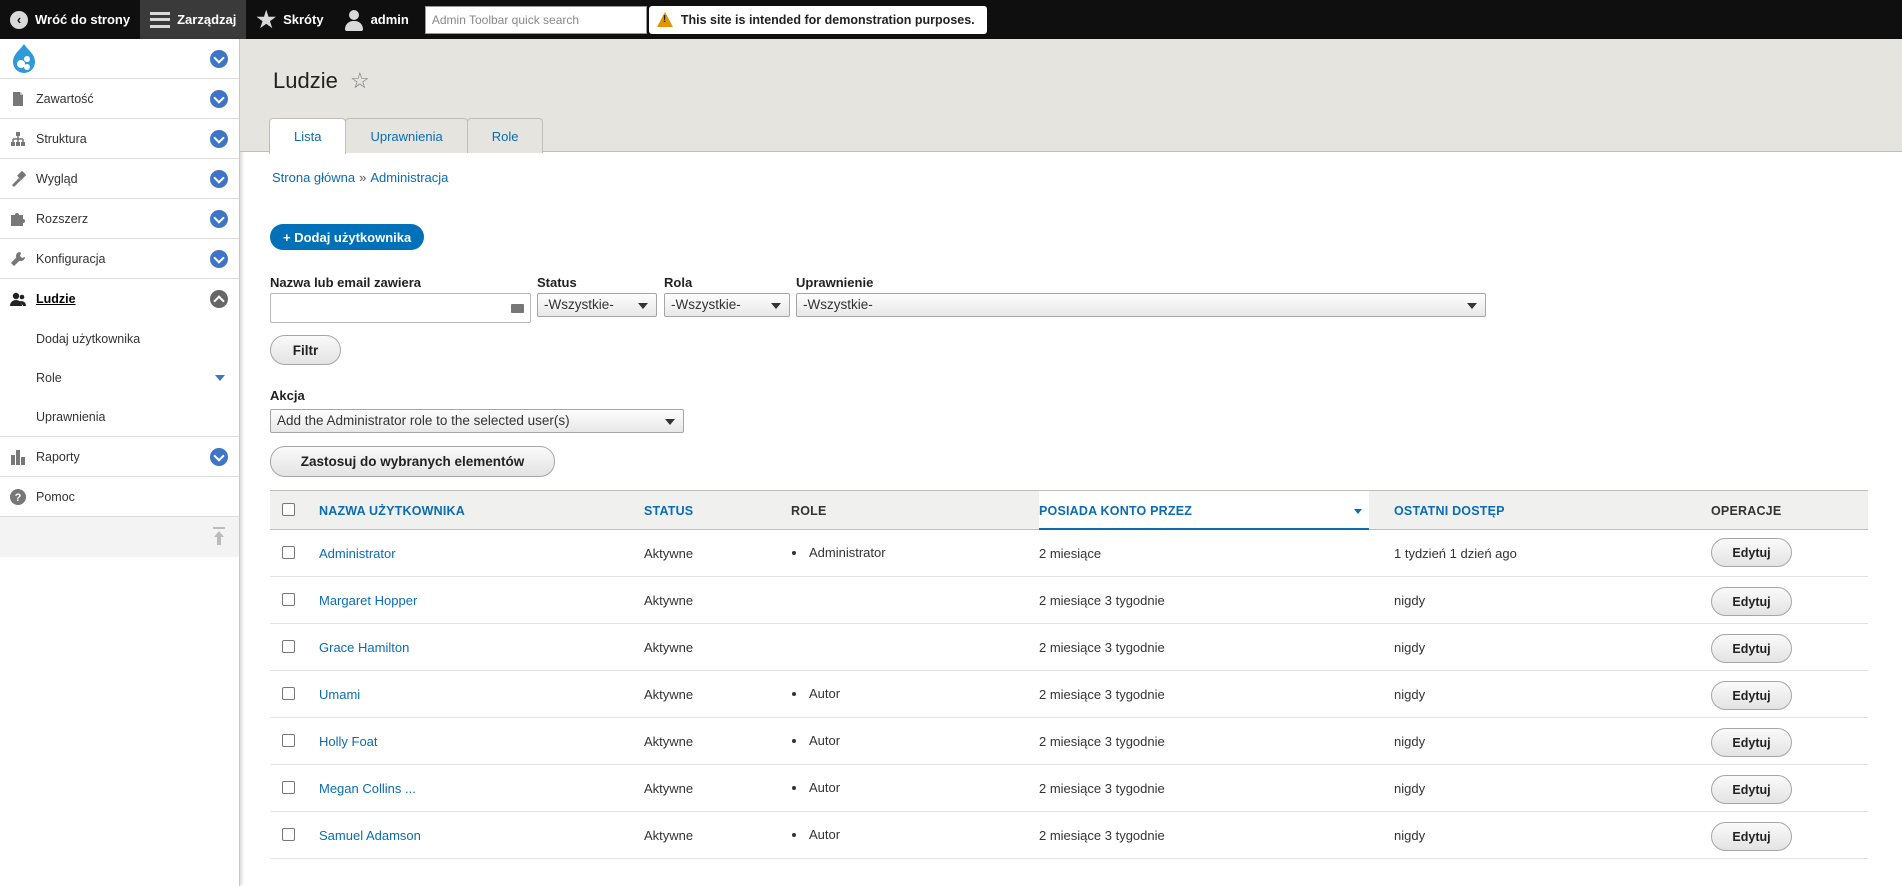 The image size is (1902, 886). Describe the element at coordinates (160, 19) in the screenshot. I see `hamburger-icon` at that location.